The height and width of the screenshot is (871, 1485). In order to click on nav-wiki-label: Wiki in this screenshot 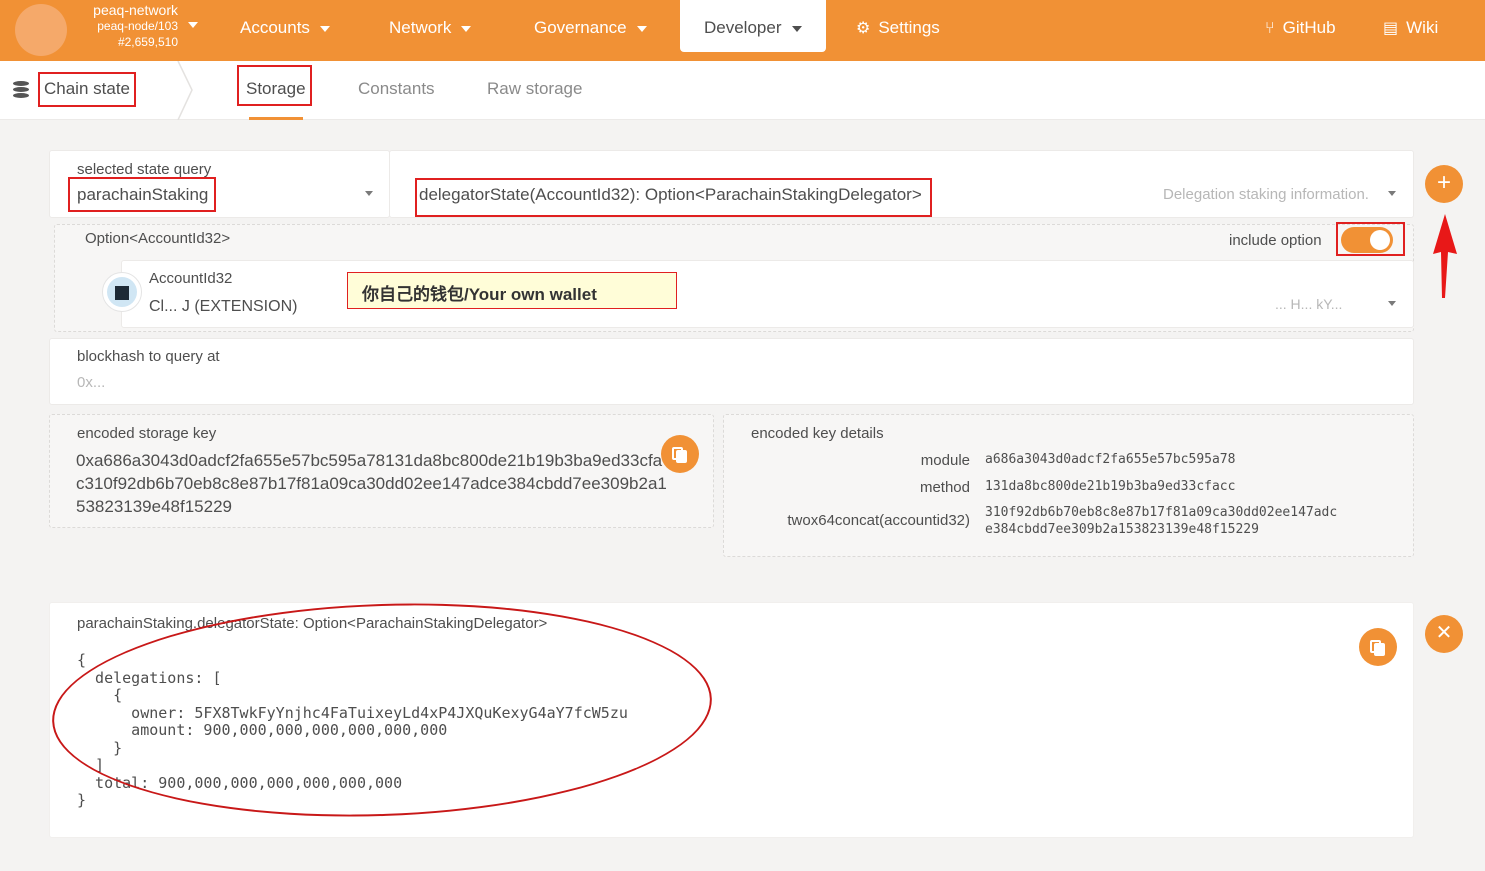, I will do `click(1422, 27)`.